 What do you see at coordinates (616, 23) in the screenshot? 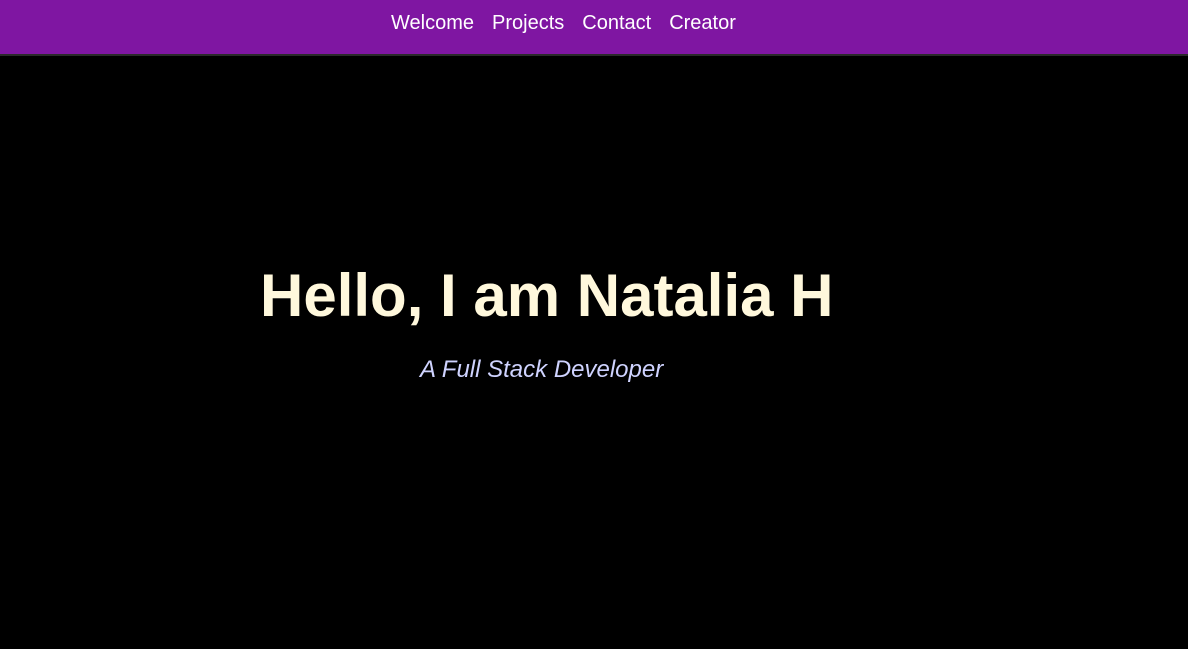
I see `nav-link-contact: Contact` at bounding box center [616, 23].